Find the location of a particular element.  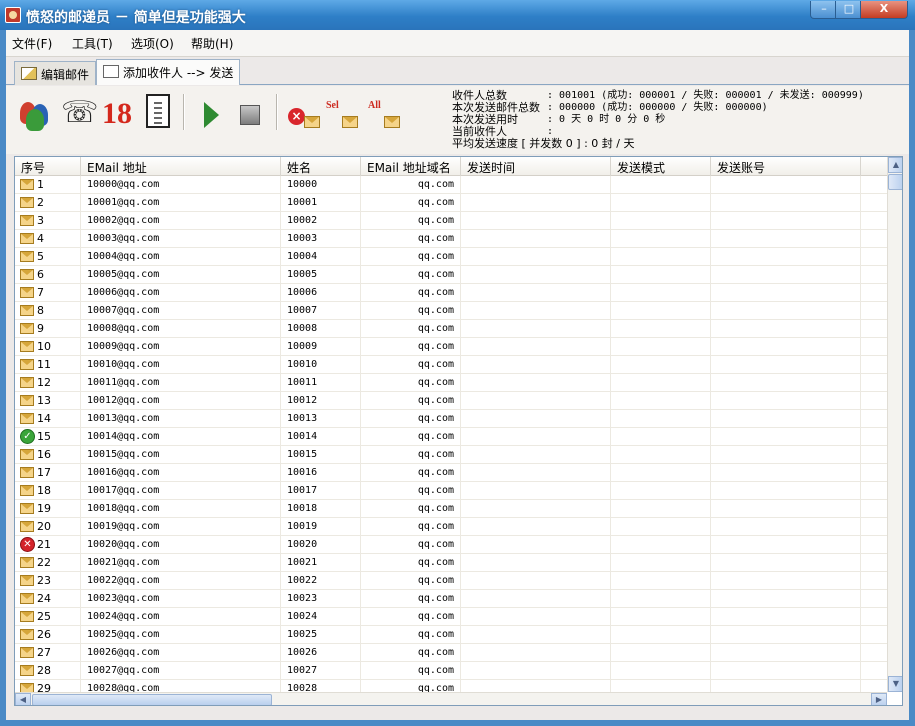

menu-help: 帮助(H) is located at coordinates (212, 43).